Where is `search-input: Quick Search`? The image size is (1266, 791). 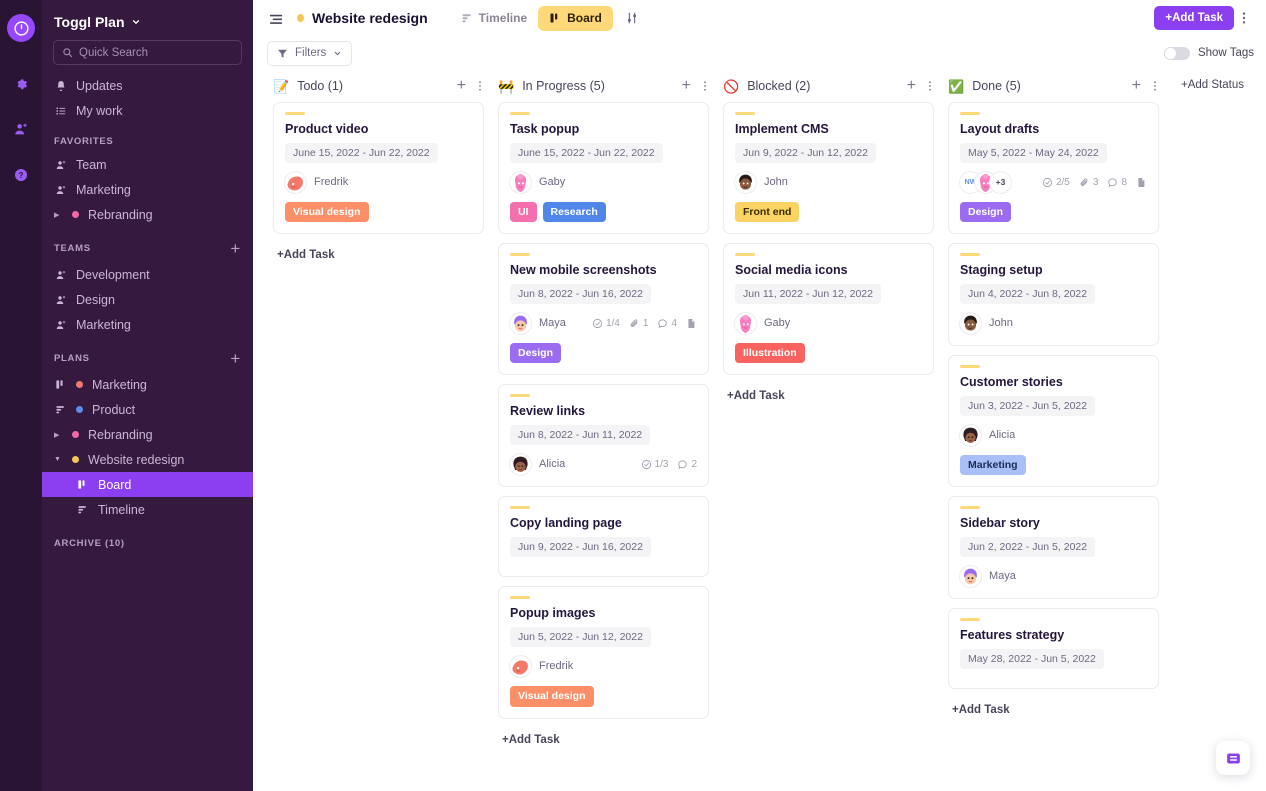 search-input: Quick Search is located at coordinates (147, 52).